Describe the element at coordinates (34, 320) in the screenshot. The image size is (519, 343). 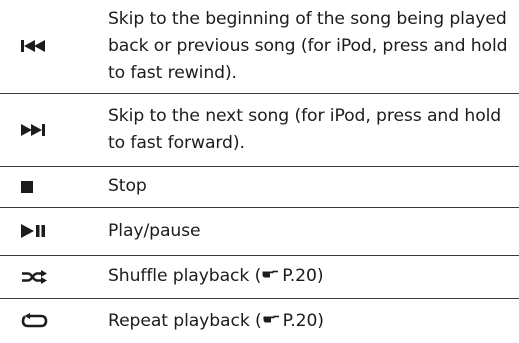
I see `repeat-icon` at that location.